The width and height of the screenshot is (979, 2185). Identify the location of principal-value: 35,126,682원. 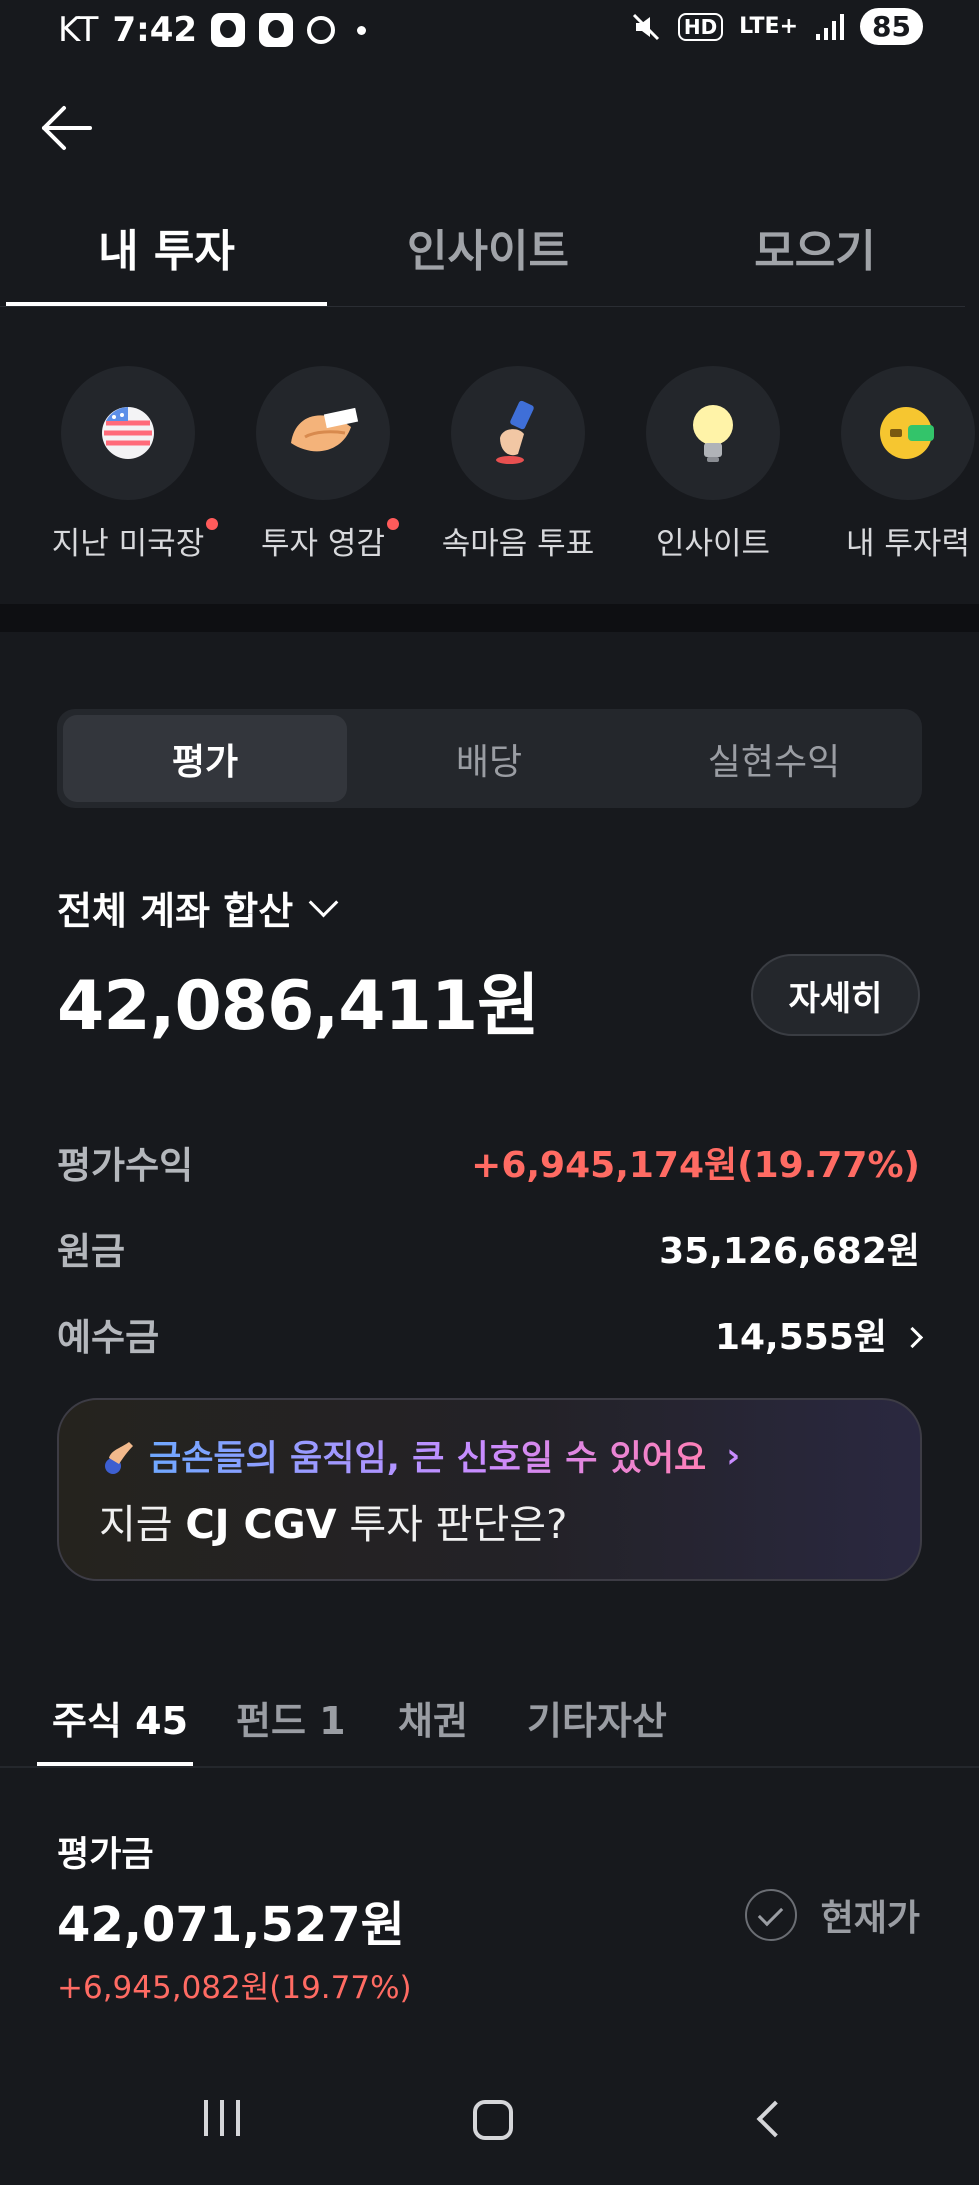
(789, 1251).